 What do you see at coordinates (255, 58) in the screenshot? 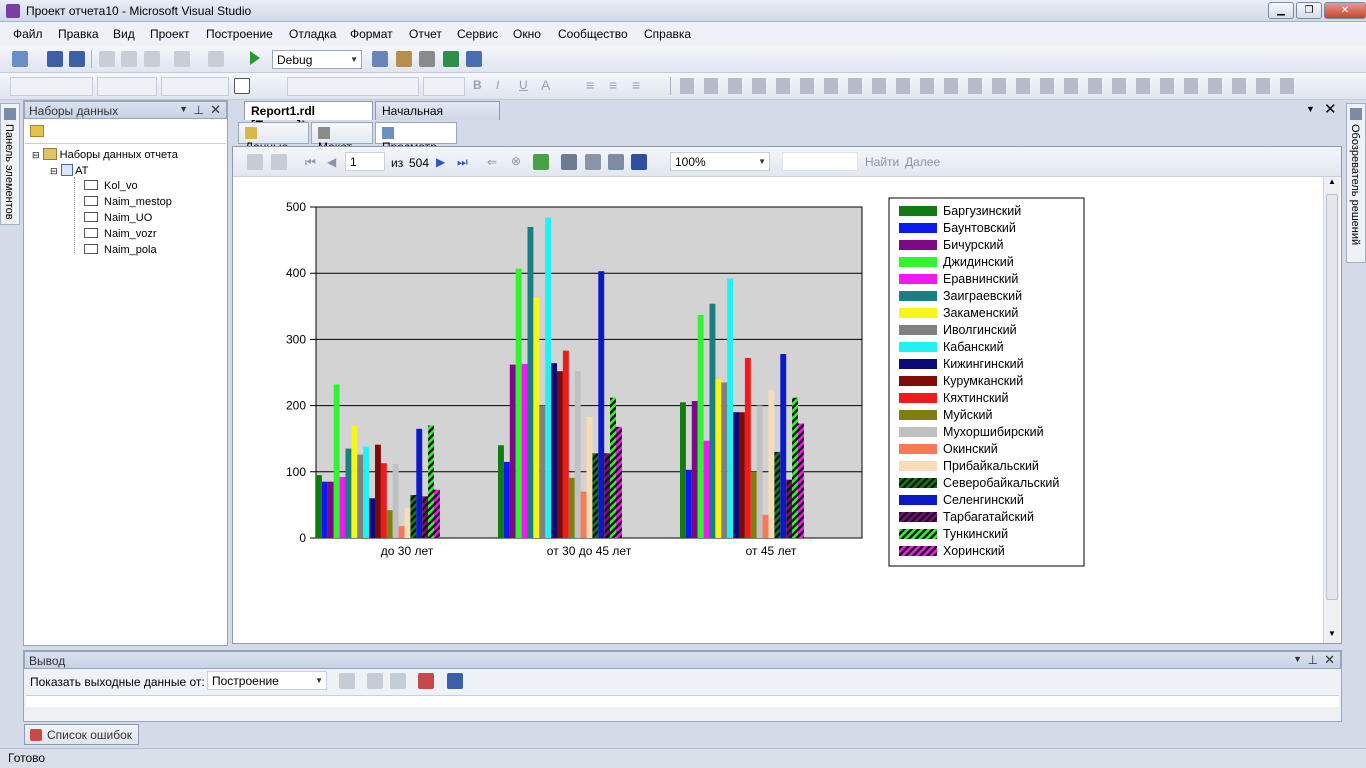
I see `start-debug-icon` at bounding box center [255, 58].